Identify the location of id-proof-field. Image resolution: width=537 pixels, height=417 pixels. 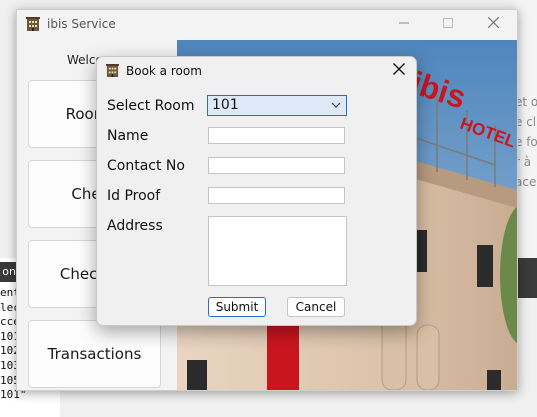
(276, 195).